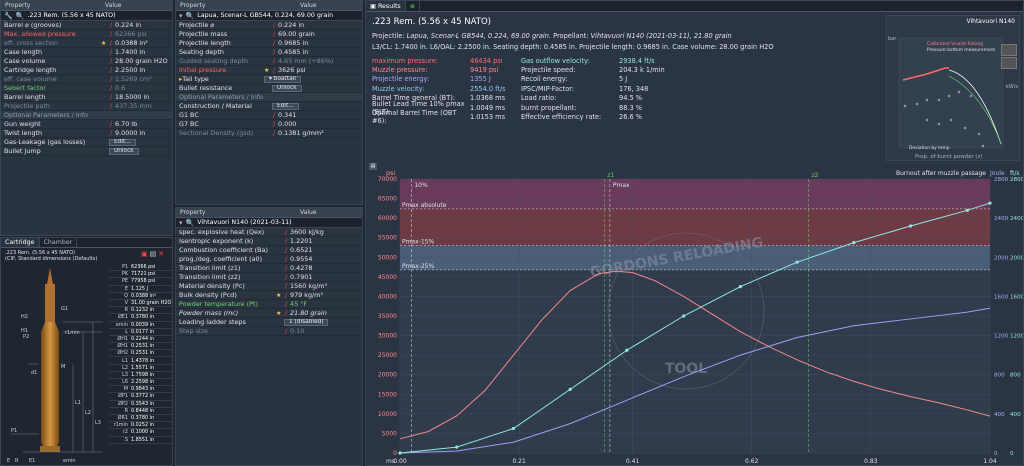  I want to click on property-row: Isentropic exponent (k) /1.2201, so click(269, 241).